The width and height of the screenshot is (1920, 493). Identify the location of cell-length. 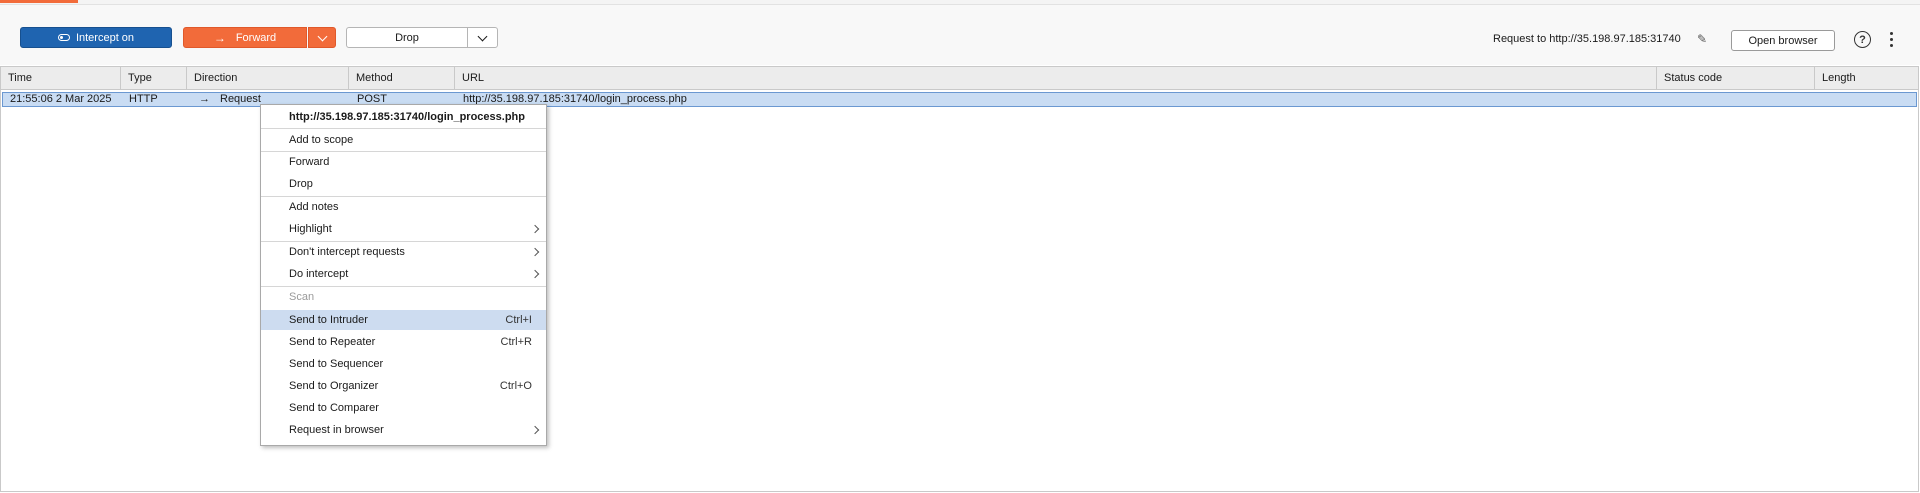
(1866, 99).